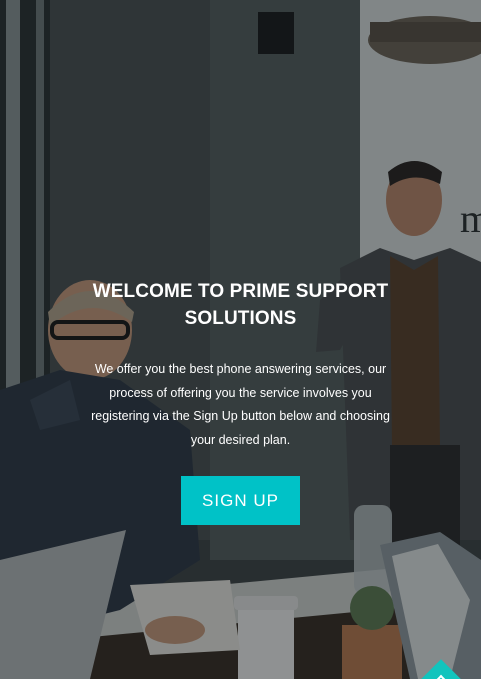 The height and width of the screenshot is (679, 481). Describe the element at coordinates (240, 305) in the screenshot. I see `hero-title: WELCOME TO PRIME SUPPORT SOLUTIONS` at that location.